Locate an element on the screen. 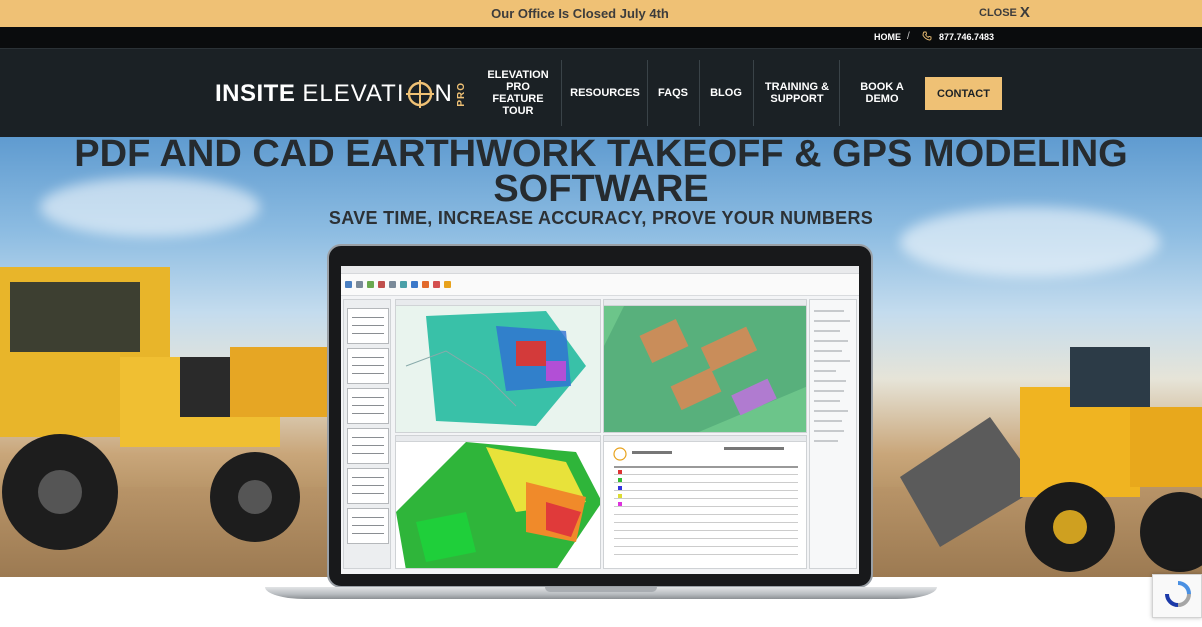 The height and width of the screenshot is (627, 1202). site-plan-drawing is located at coordinates (498, 369).